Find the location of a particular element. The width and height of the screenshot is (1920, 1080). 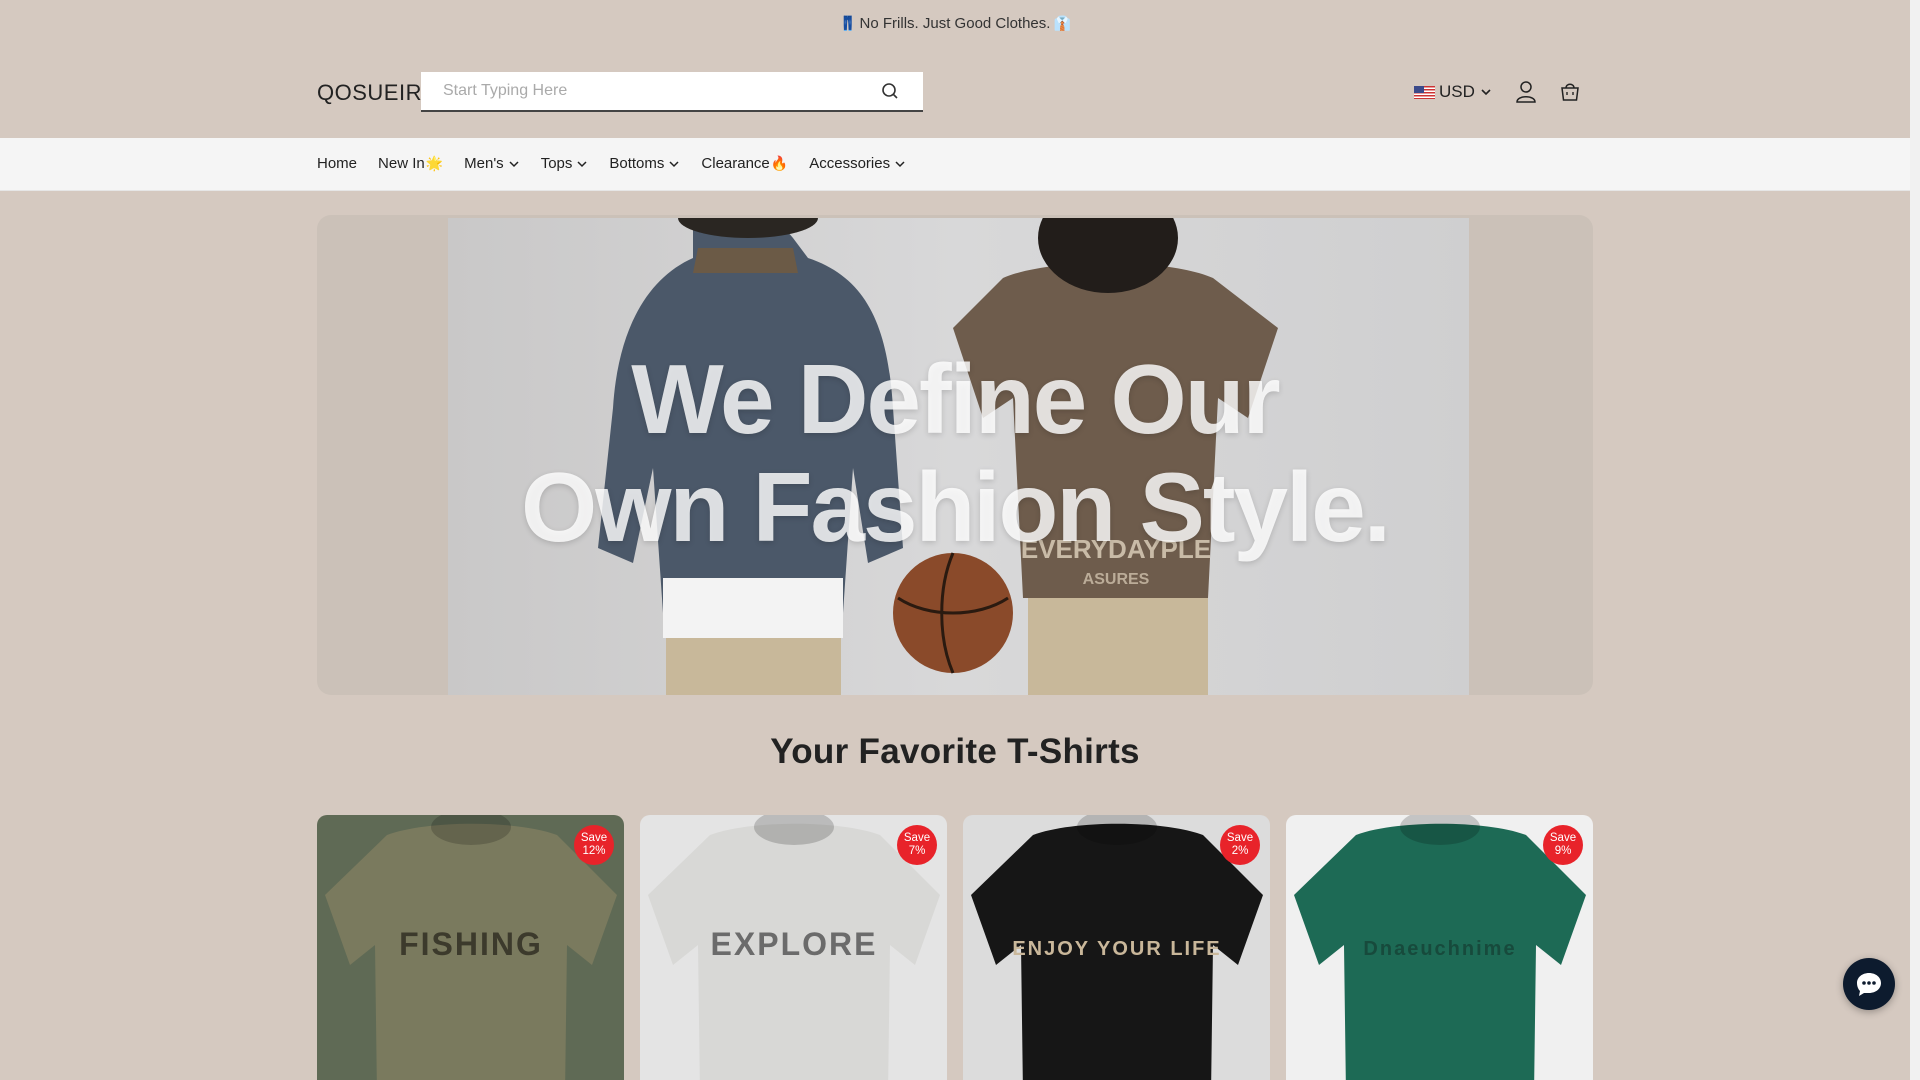

nav-item-home: Home is located at coordinates (337, 163).